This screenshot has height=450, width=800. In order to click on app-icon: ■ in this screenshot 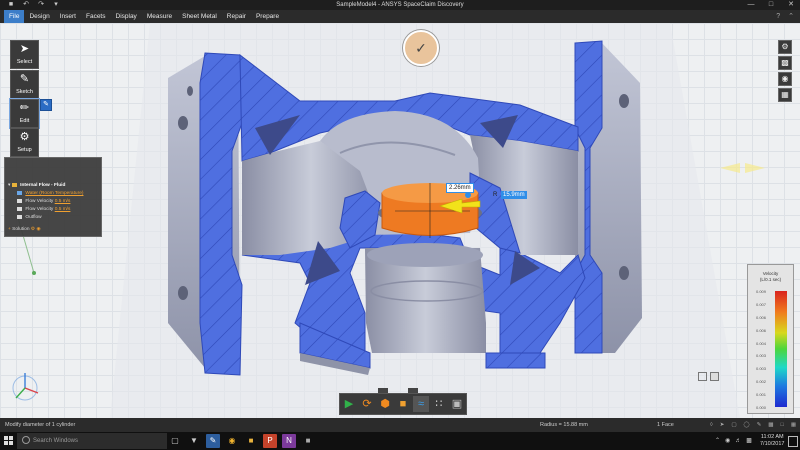, I will do `click(308, 441)`.